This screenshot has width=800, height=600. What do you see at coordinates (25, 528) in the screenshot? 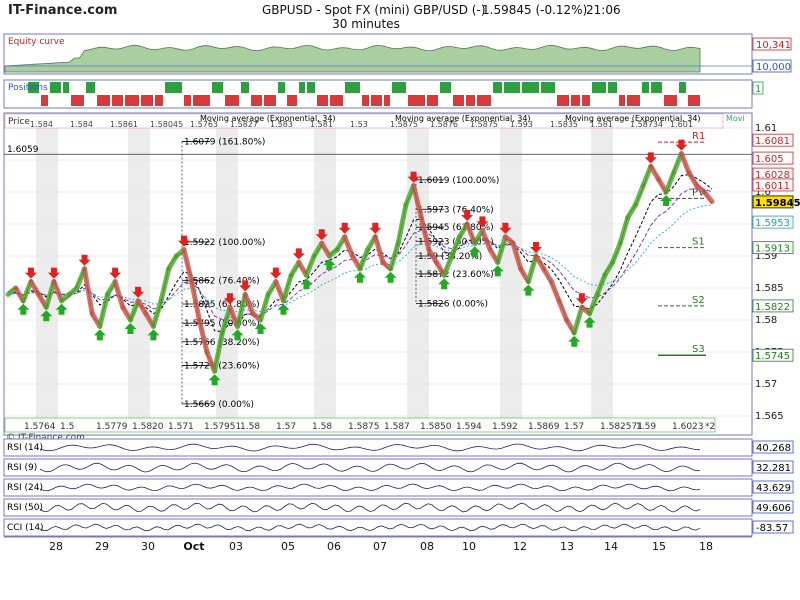
I see `indicator-label: CCI (14)` at bounding box center [25, 528].